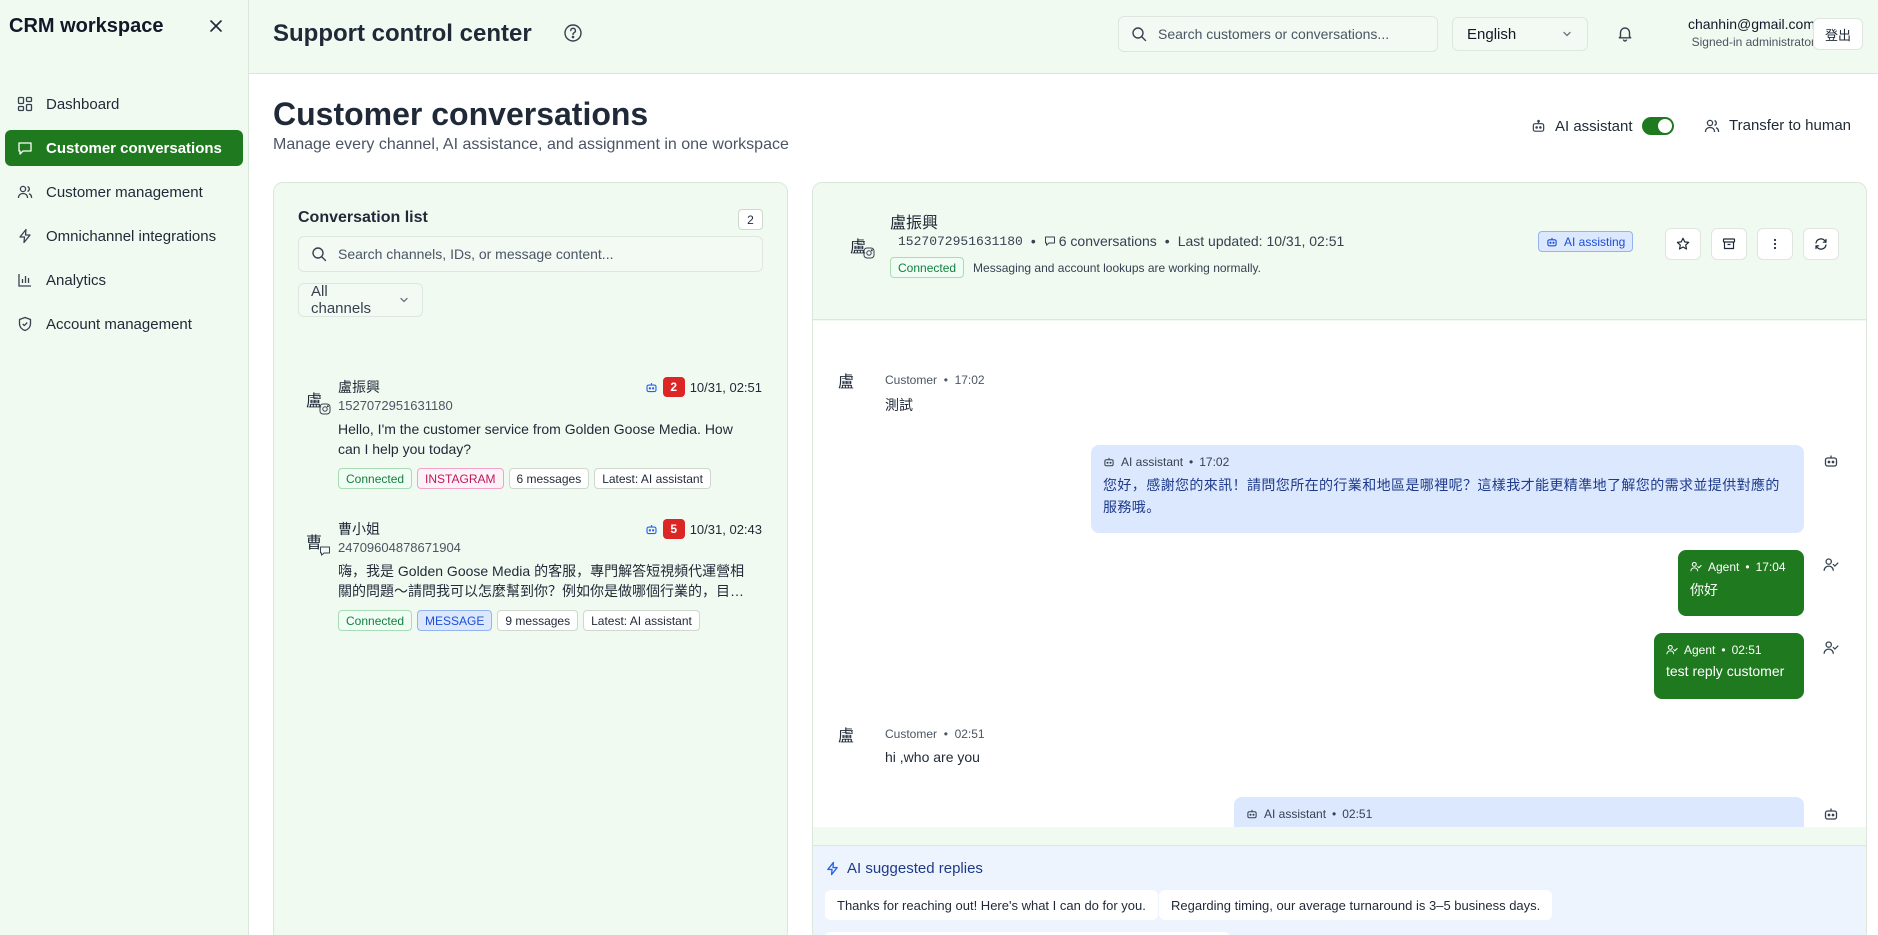 The image size is (1878, 935). Describe the element at coordinates (1838, 34) in the screenshot. I see `logout-button: 登出` at that location.